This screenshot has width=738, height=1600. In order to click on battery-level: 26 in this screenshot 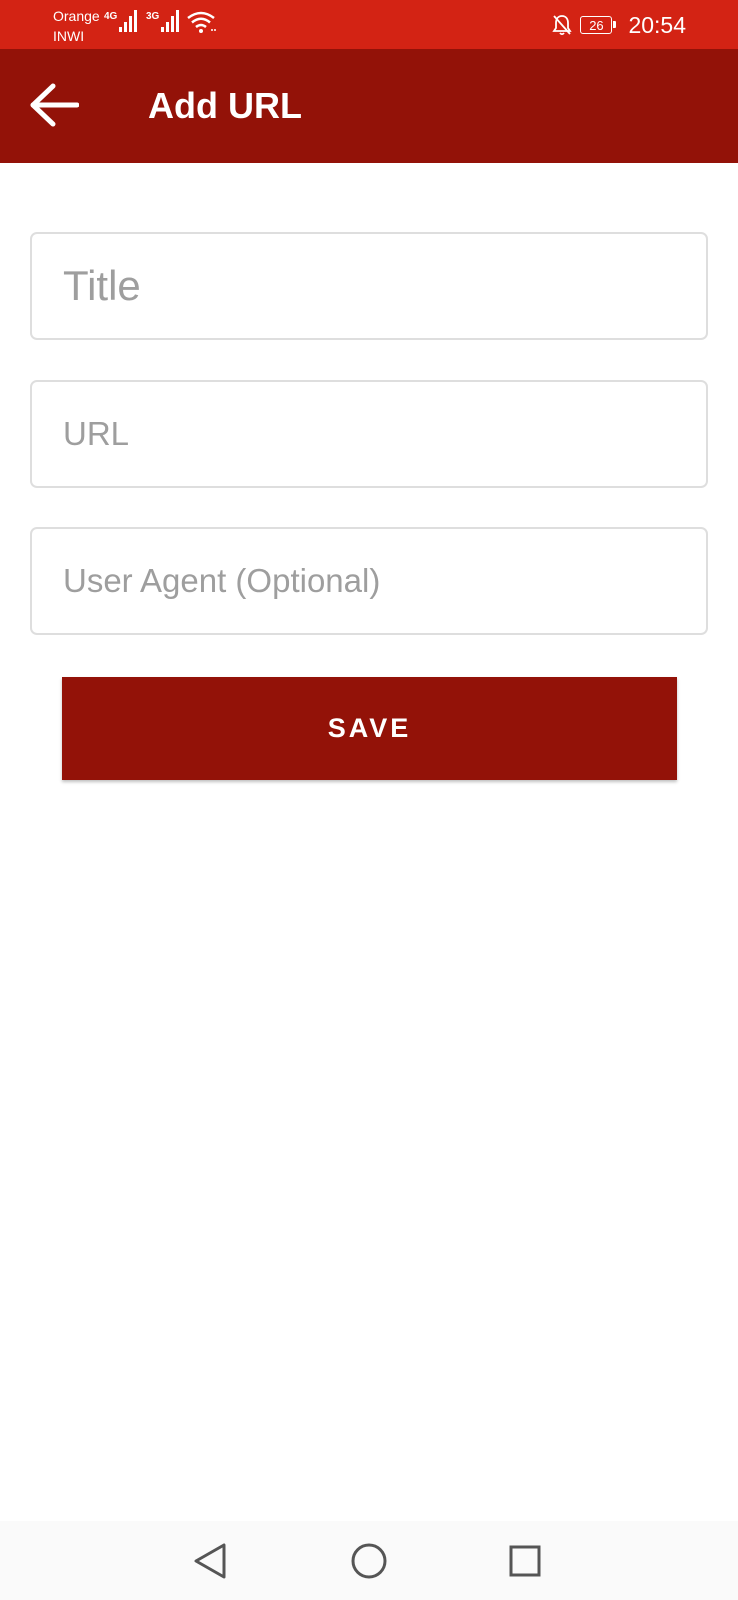, I will do `click(596, 25)`.